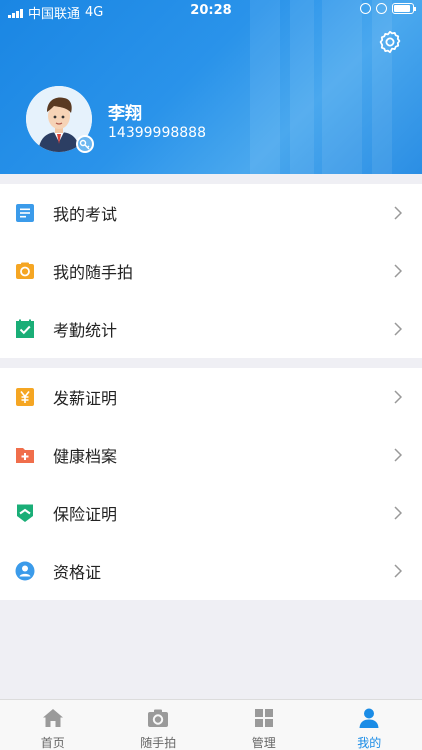 This screenshot has width=422, height=750. What do you see at coordinates (211, 513) in the screenshot?
I see `menu-item-insurance-proof: 保险证明` at bounding box center [211, 513].